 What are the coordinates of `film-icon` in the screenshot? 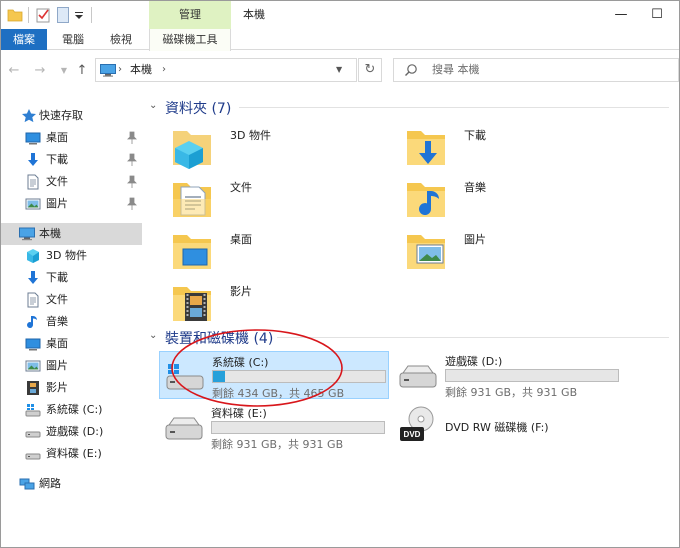 It's located at (33, 388).